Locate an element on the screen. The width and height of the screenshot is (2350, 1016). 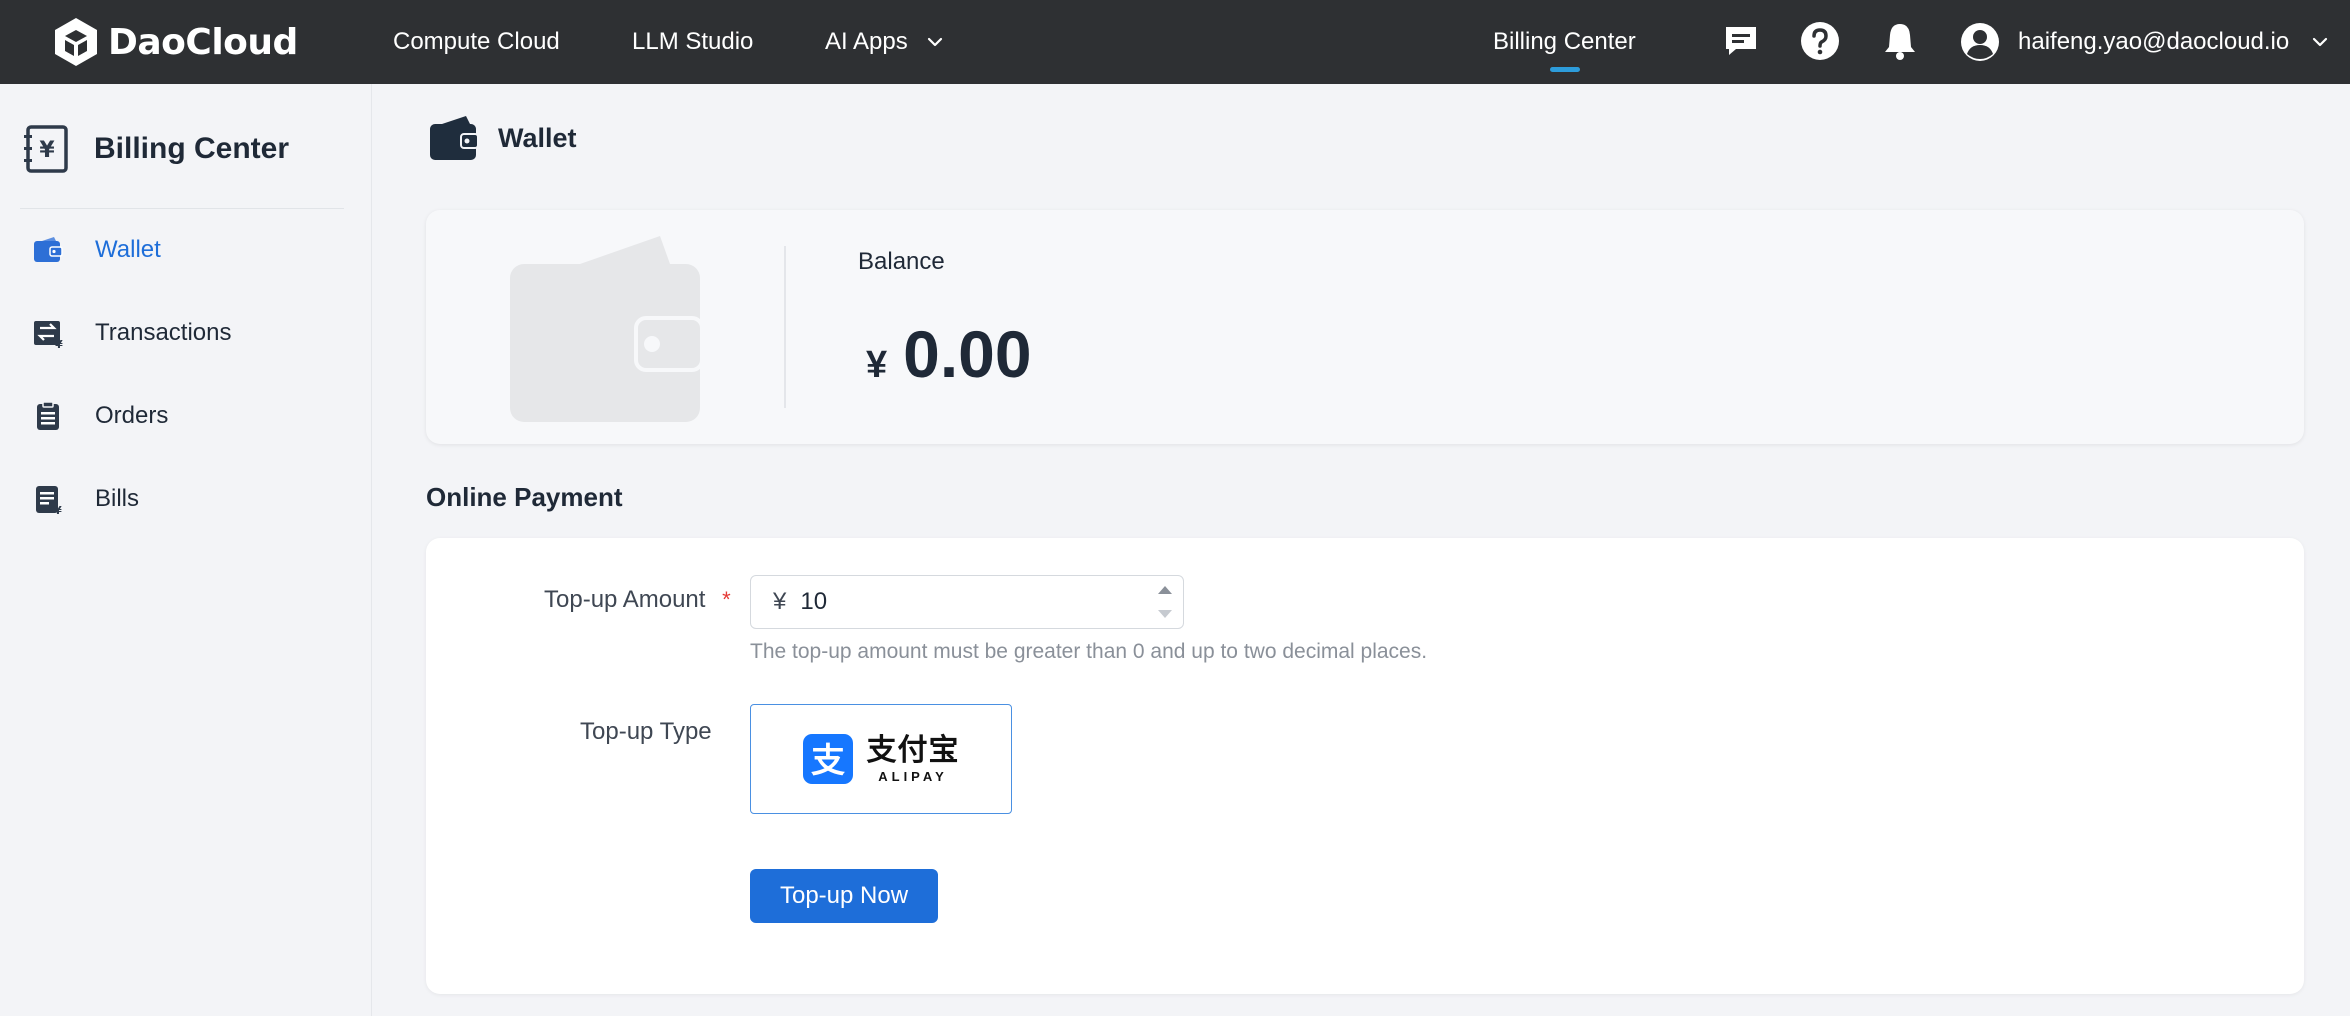
nav-llm-studio-label: LLM Studio is located at coordinates (693, 41).